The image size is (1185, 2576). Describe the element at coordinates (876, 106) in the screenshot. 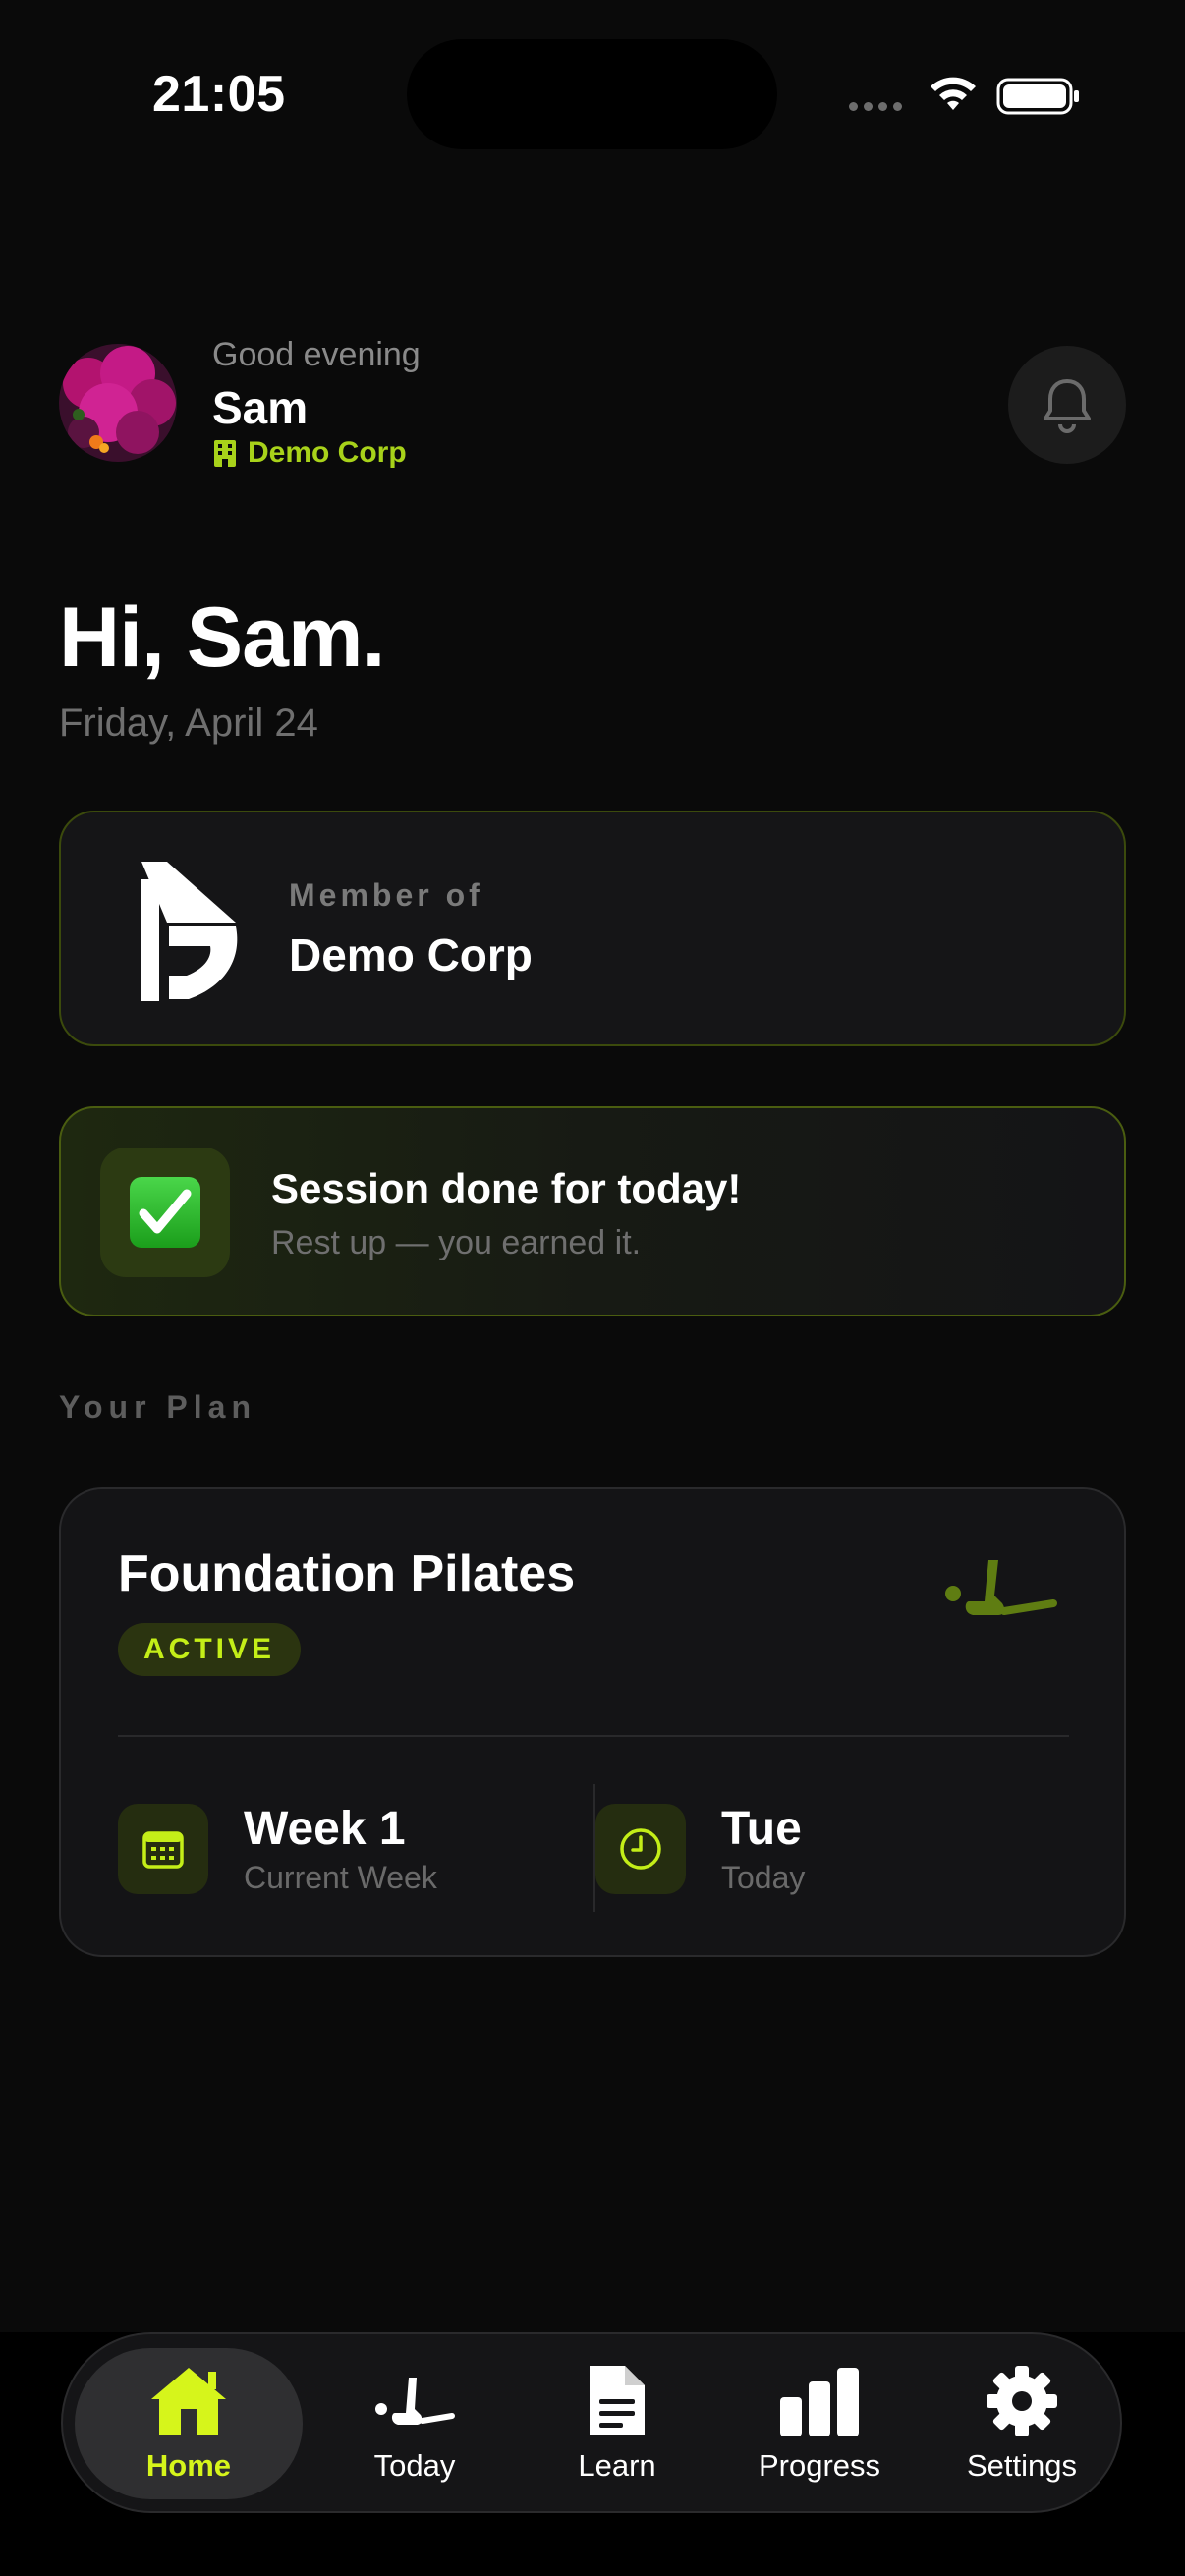

I see `cellular-signal-icon` at that location.